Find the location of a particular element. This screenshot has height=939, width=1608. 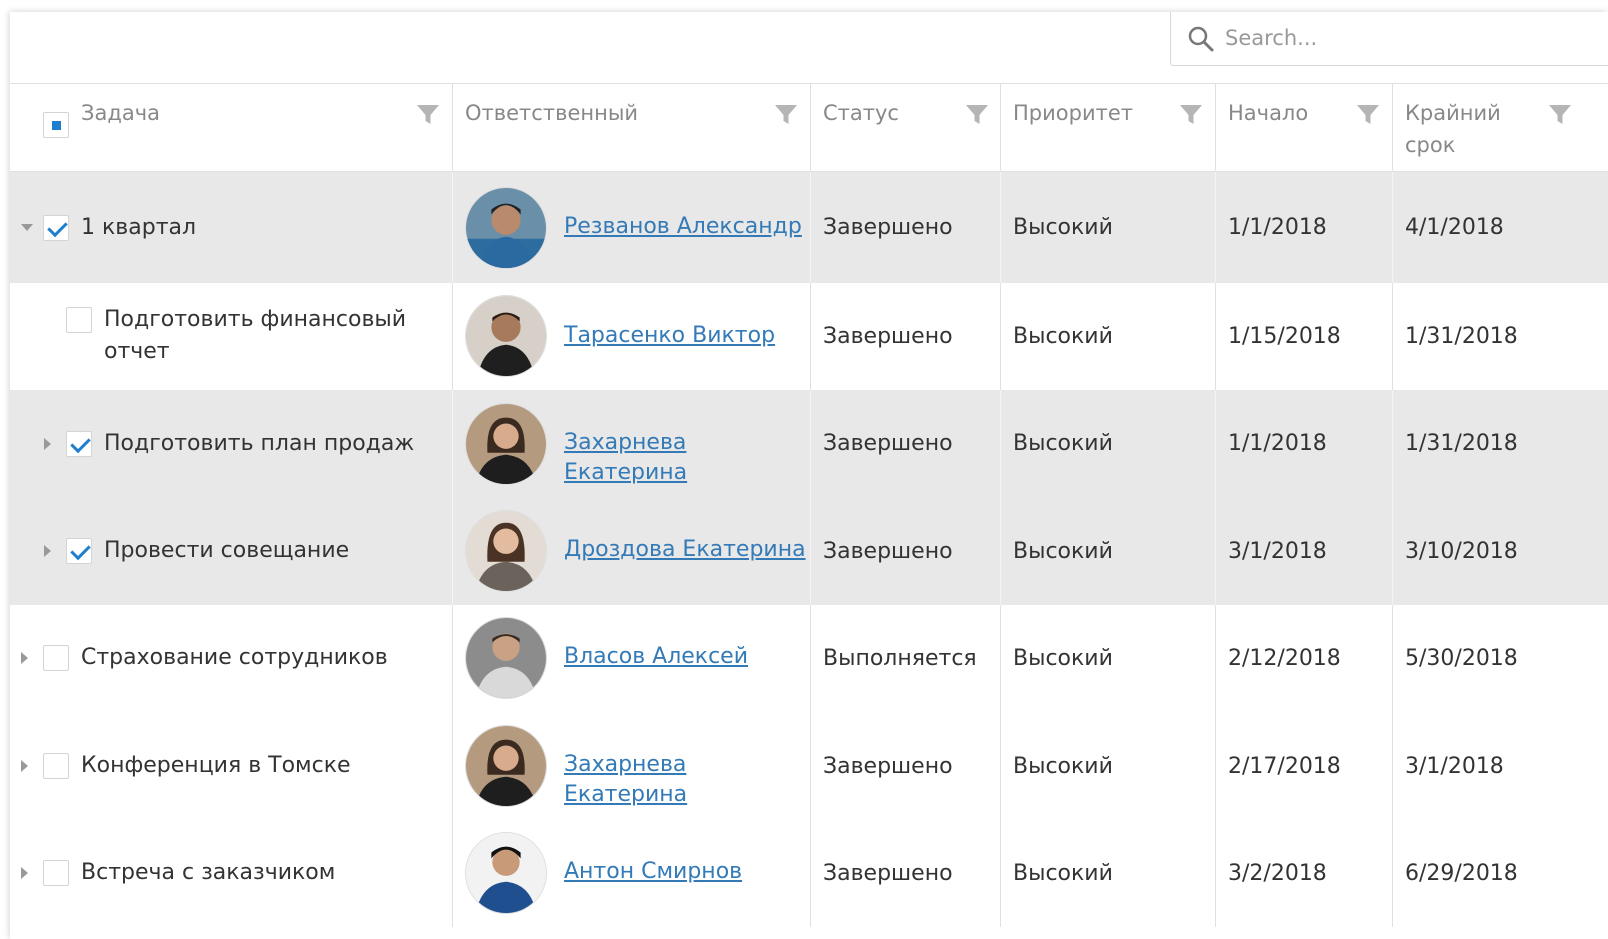

task-cell: Провести совещание is located at coordinates (231, 551).